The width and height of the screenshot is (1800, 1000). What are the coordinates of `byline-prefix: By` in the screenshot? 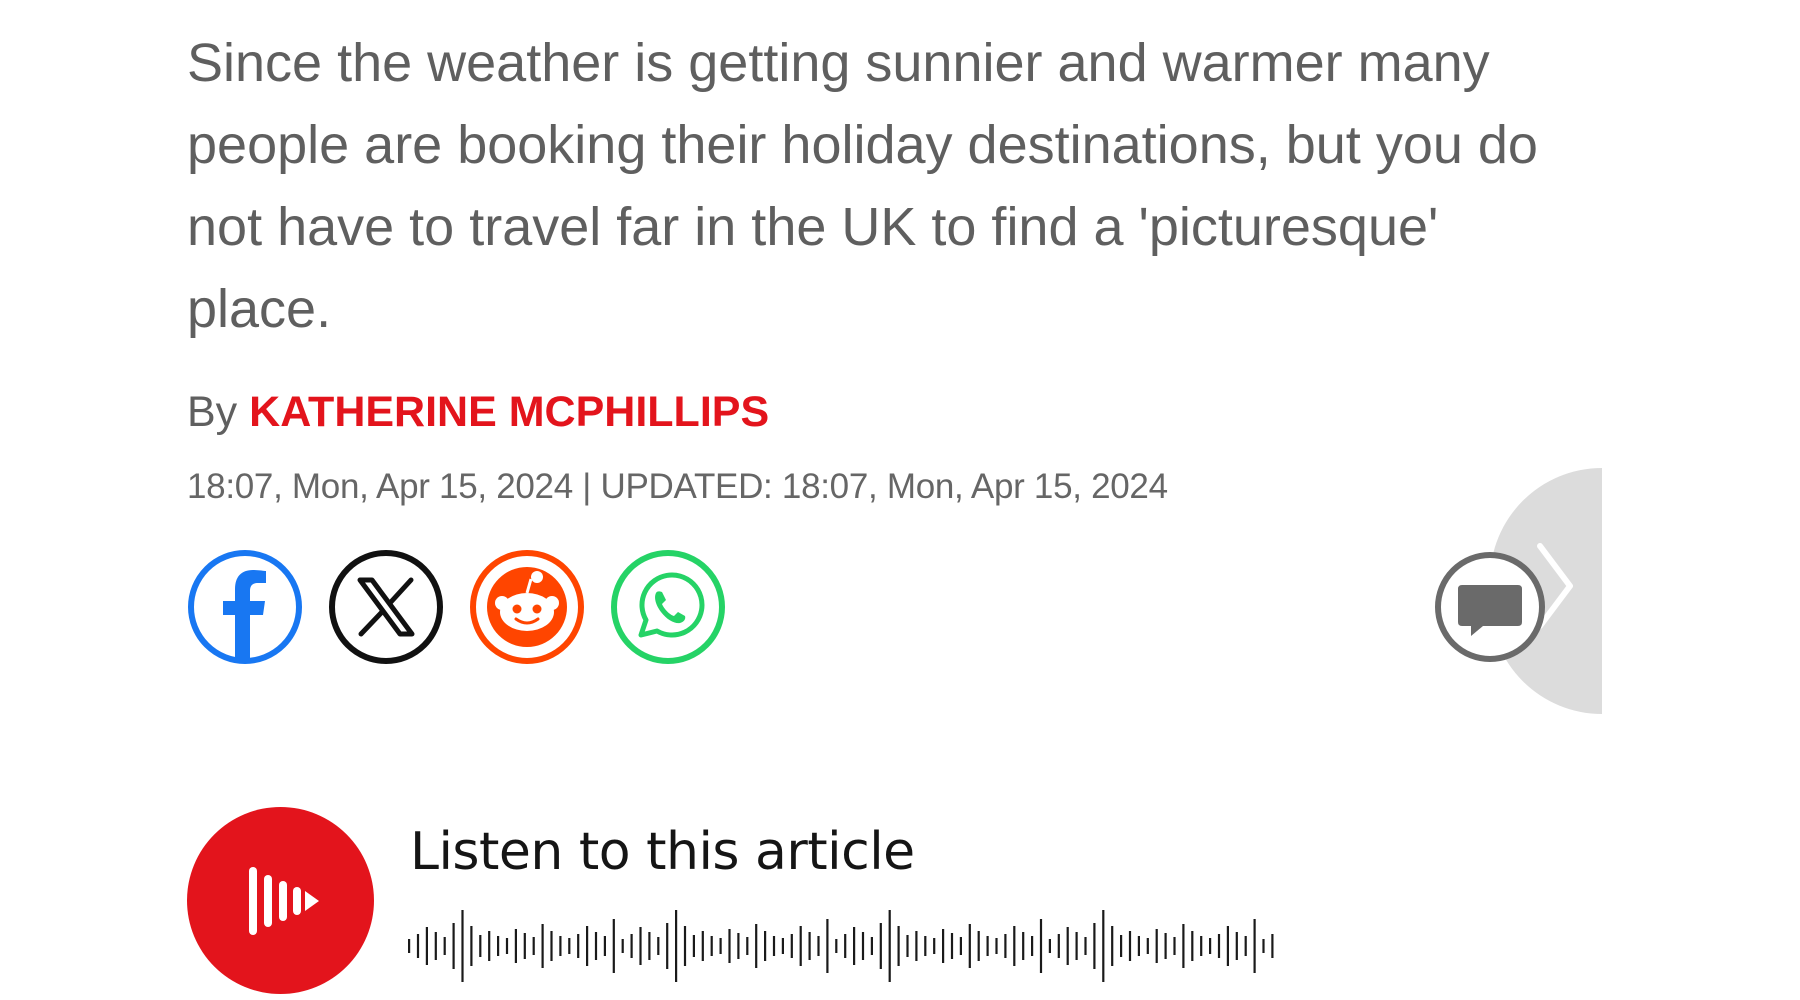 It's located at (212, 412).